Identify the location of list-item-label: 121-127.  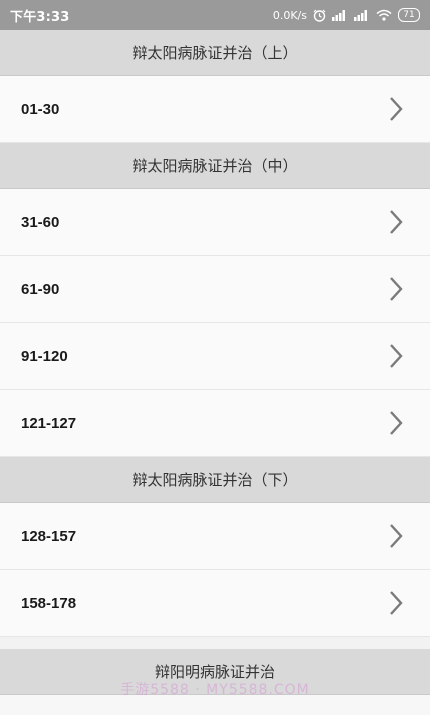
(49, 423).